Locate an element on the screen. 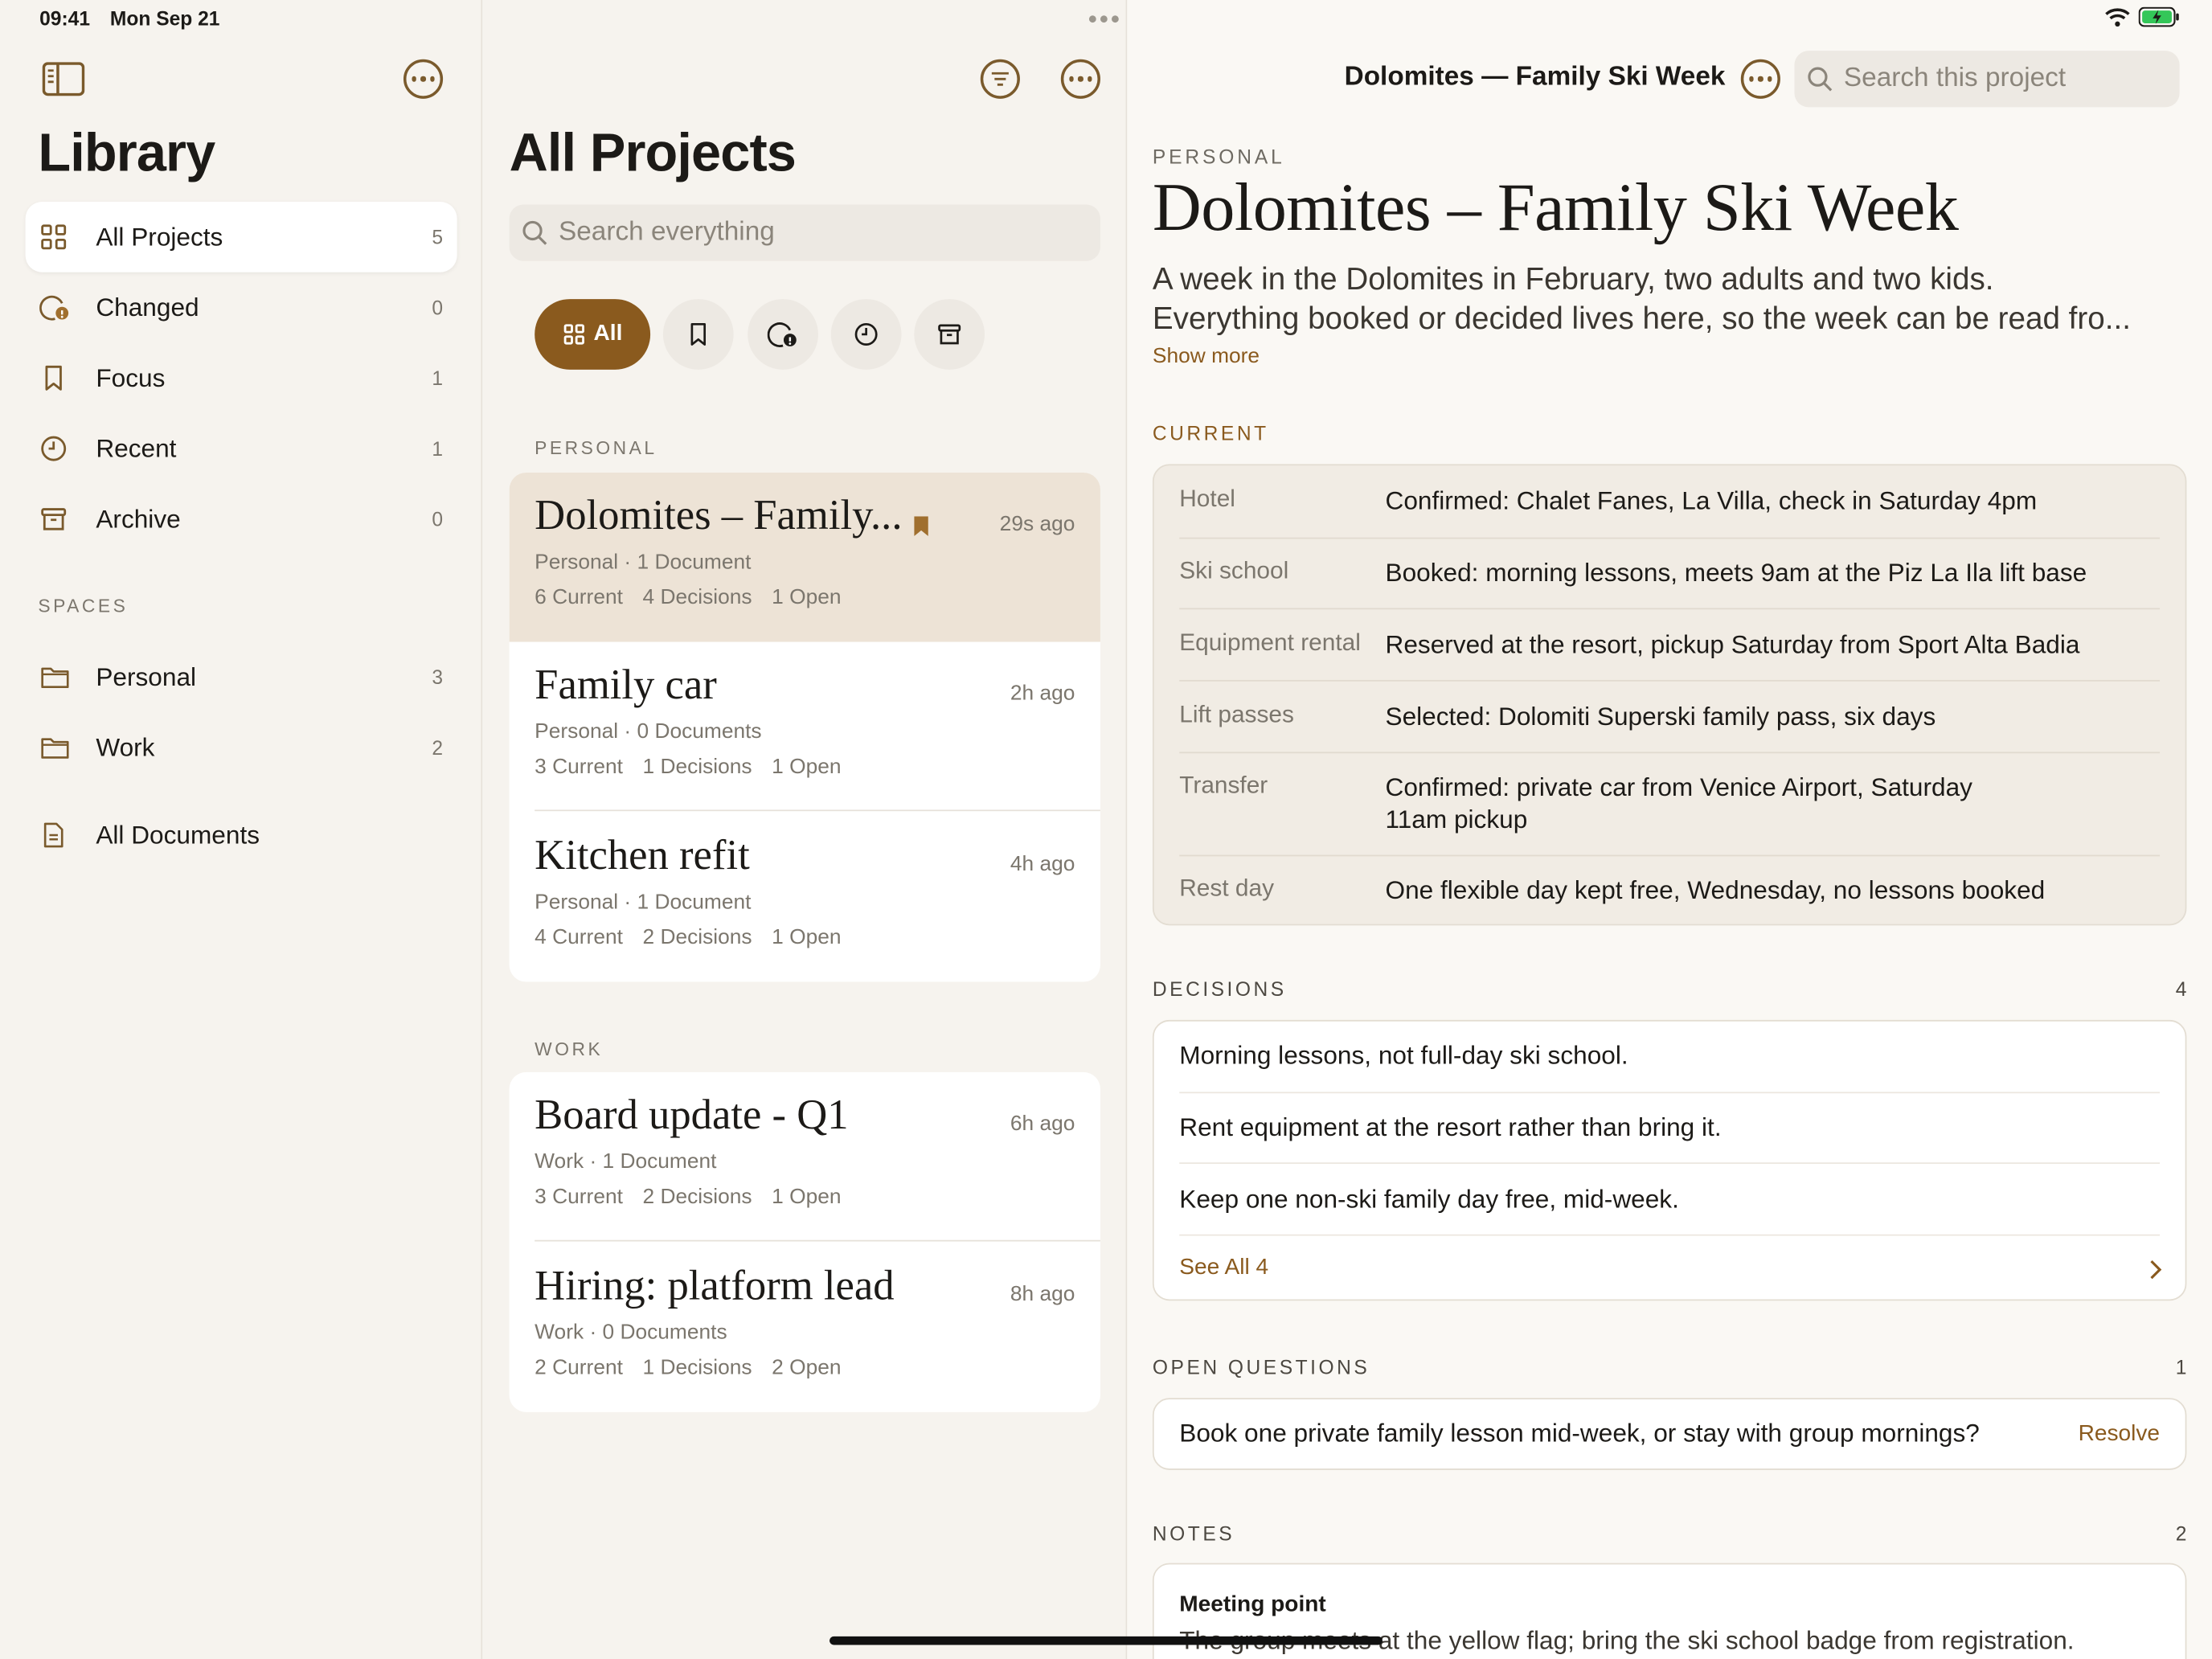 This screenshot has height=1659, width=2212. sidebar-item-label: Archive is located at coordinates (138, 518).